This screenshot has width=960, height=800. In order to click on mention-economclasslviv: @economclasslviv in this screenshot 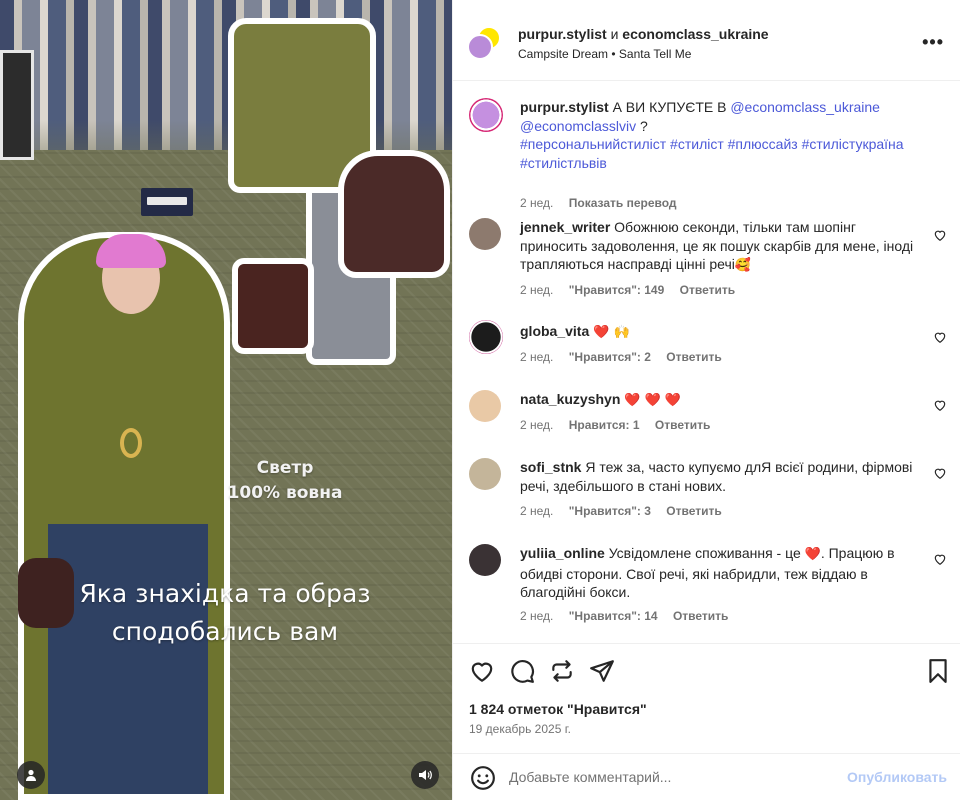, I will do `click(578, 126)`.